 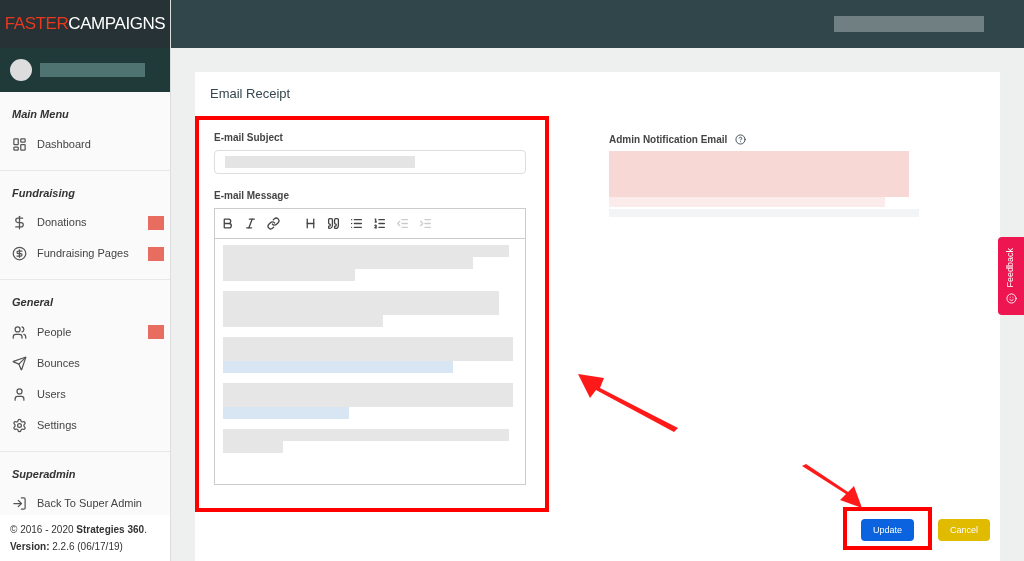 What do you see at coordinates (43, 193) in the screenshot?
I see `section-title: Fundraising` at bounding box center [43, 193].